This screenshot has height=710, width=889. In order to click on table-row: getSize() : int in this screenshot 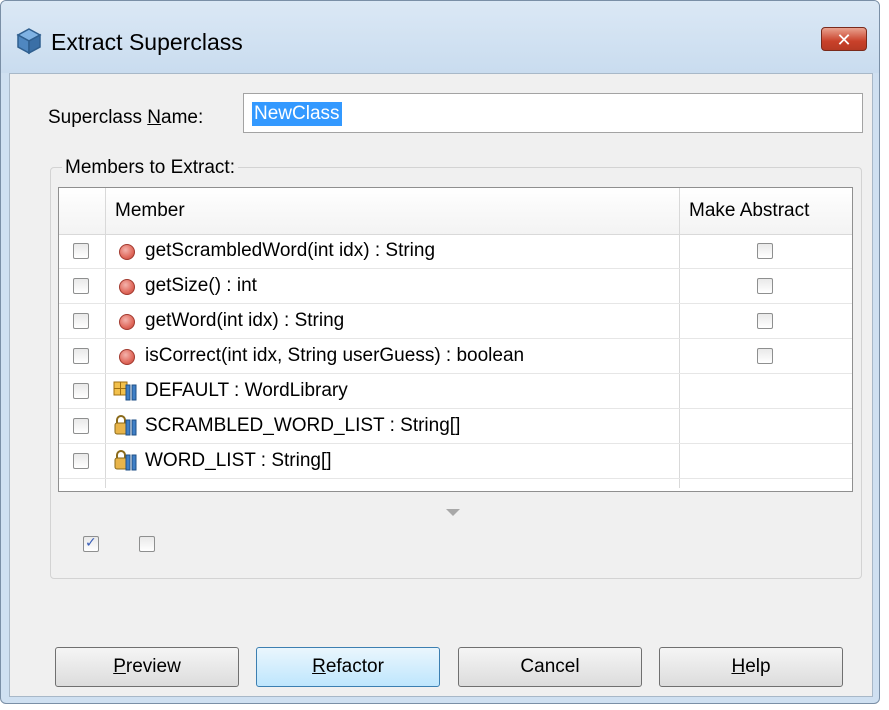, I will do `click(455, 286)`.